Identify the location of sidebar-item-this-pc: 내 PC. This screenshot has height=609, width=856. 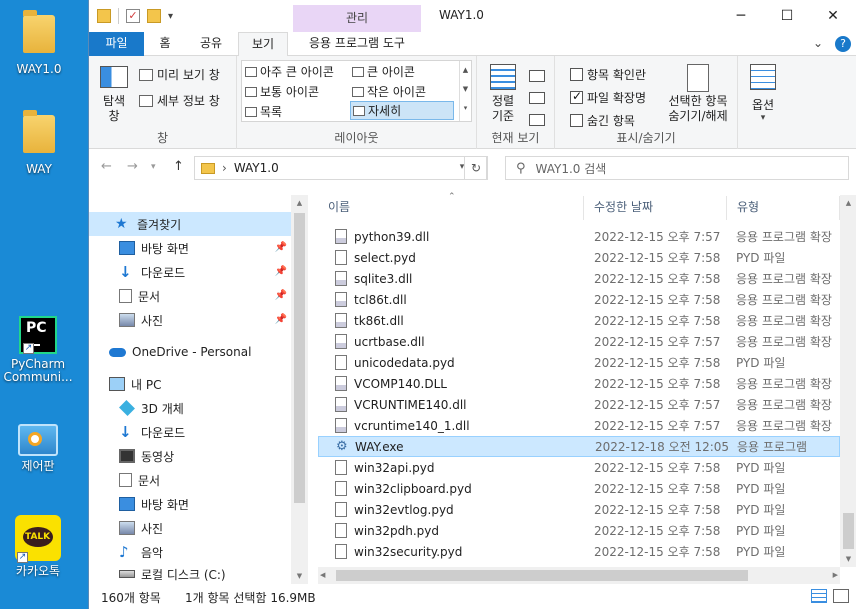
(191, 384).